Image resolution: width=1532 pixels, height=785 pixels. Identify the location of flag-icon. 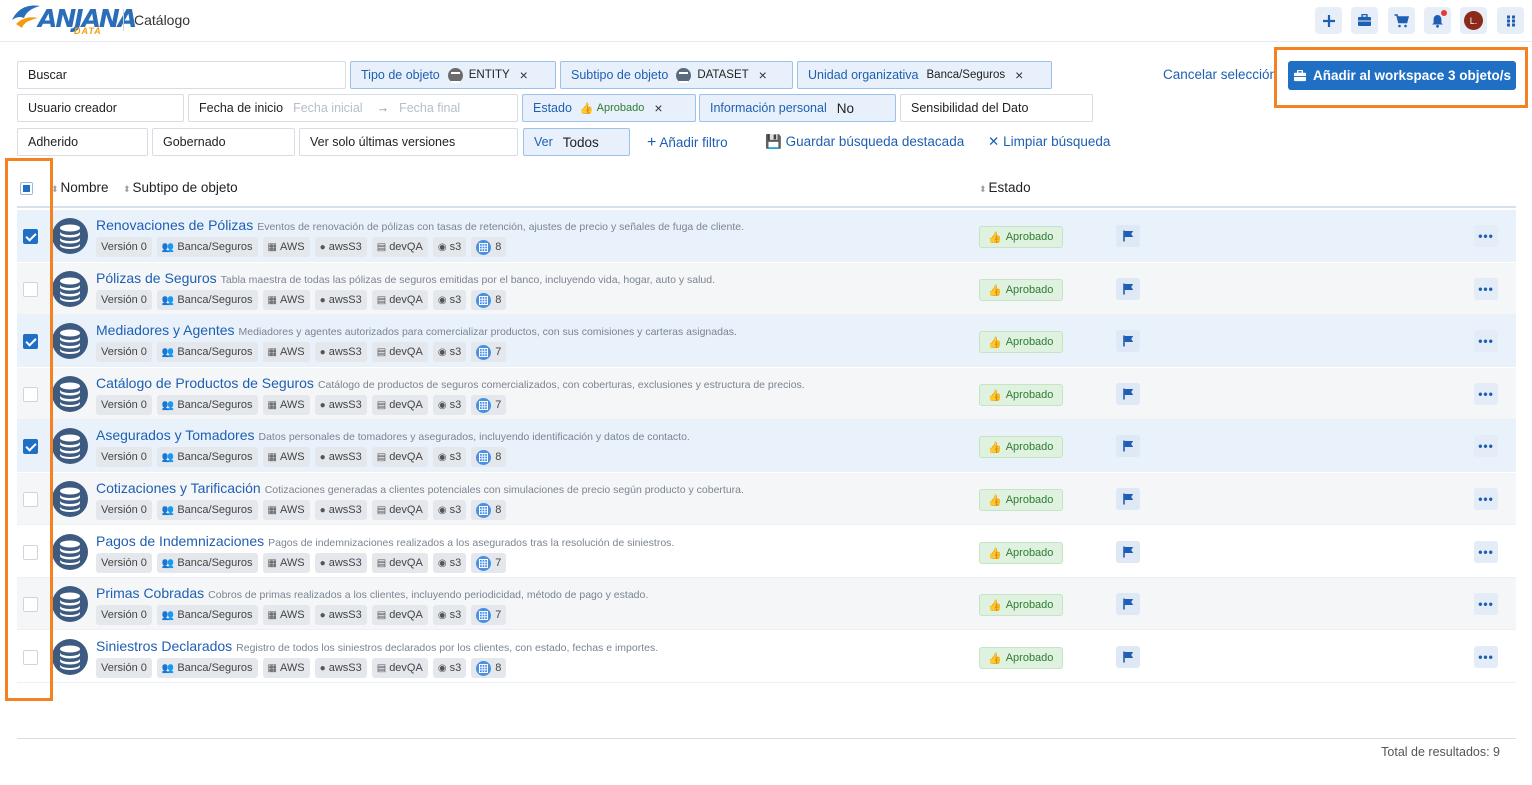
(1127, 604).